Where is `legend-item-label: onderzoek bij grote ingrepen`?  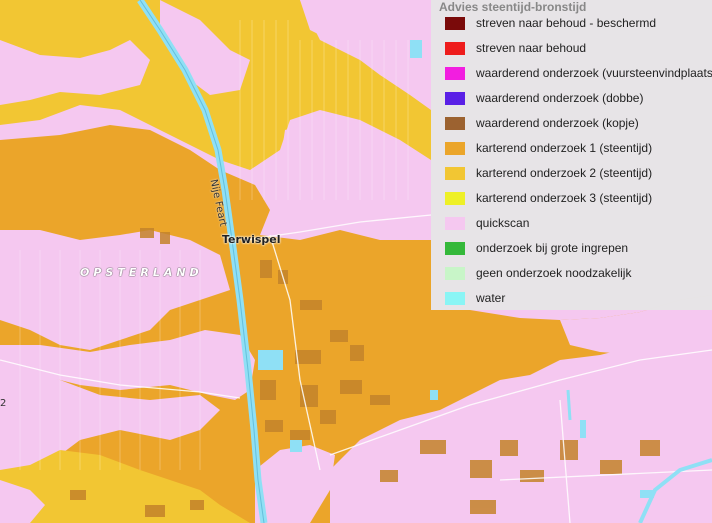 legend-item-label: onderzoek bij grote ingrepen is located at coordinates (552, 248).